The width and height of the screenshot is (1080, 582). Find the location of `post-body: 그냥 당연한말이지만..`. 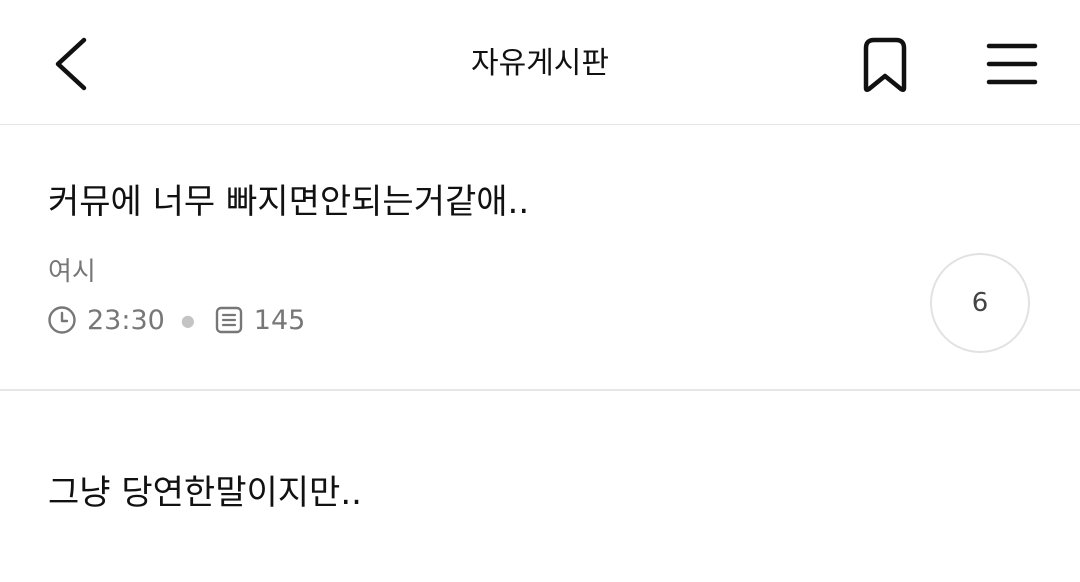

post-body: 그냥 당연한말이지만.. is located at coordinates (205, 493).